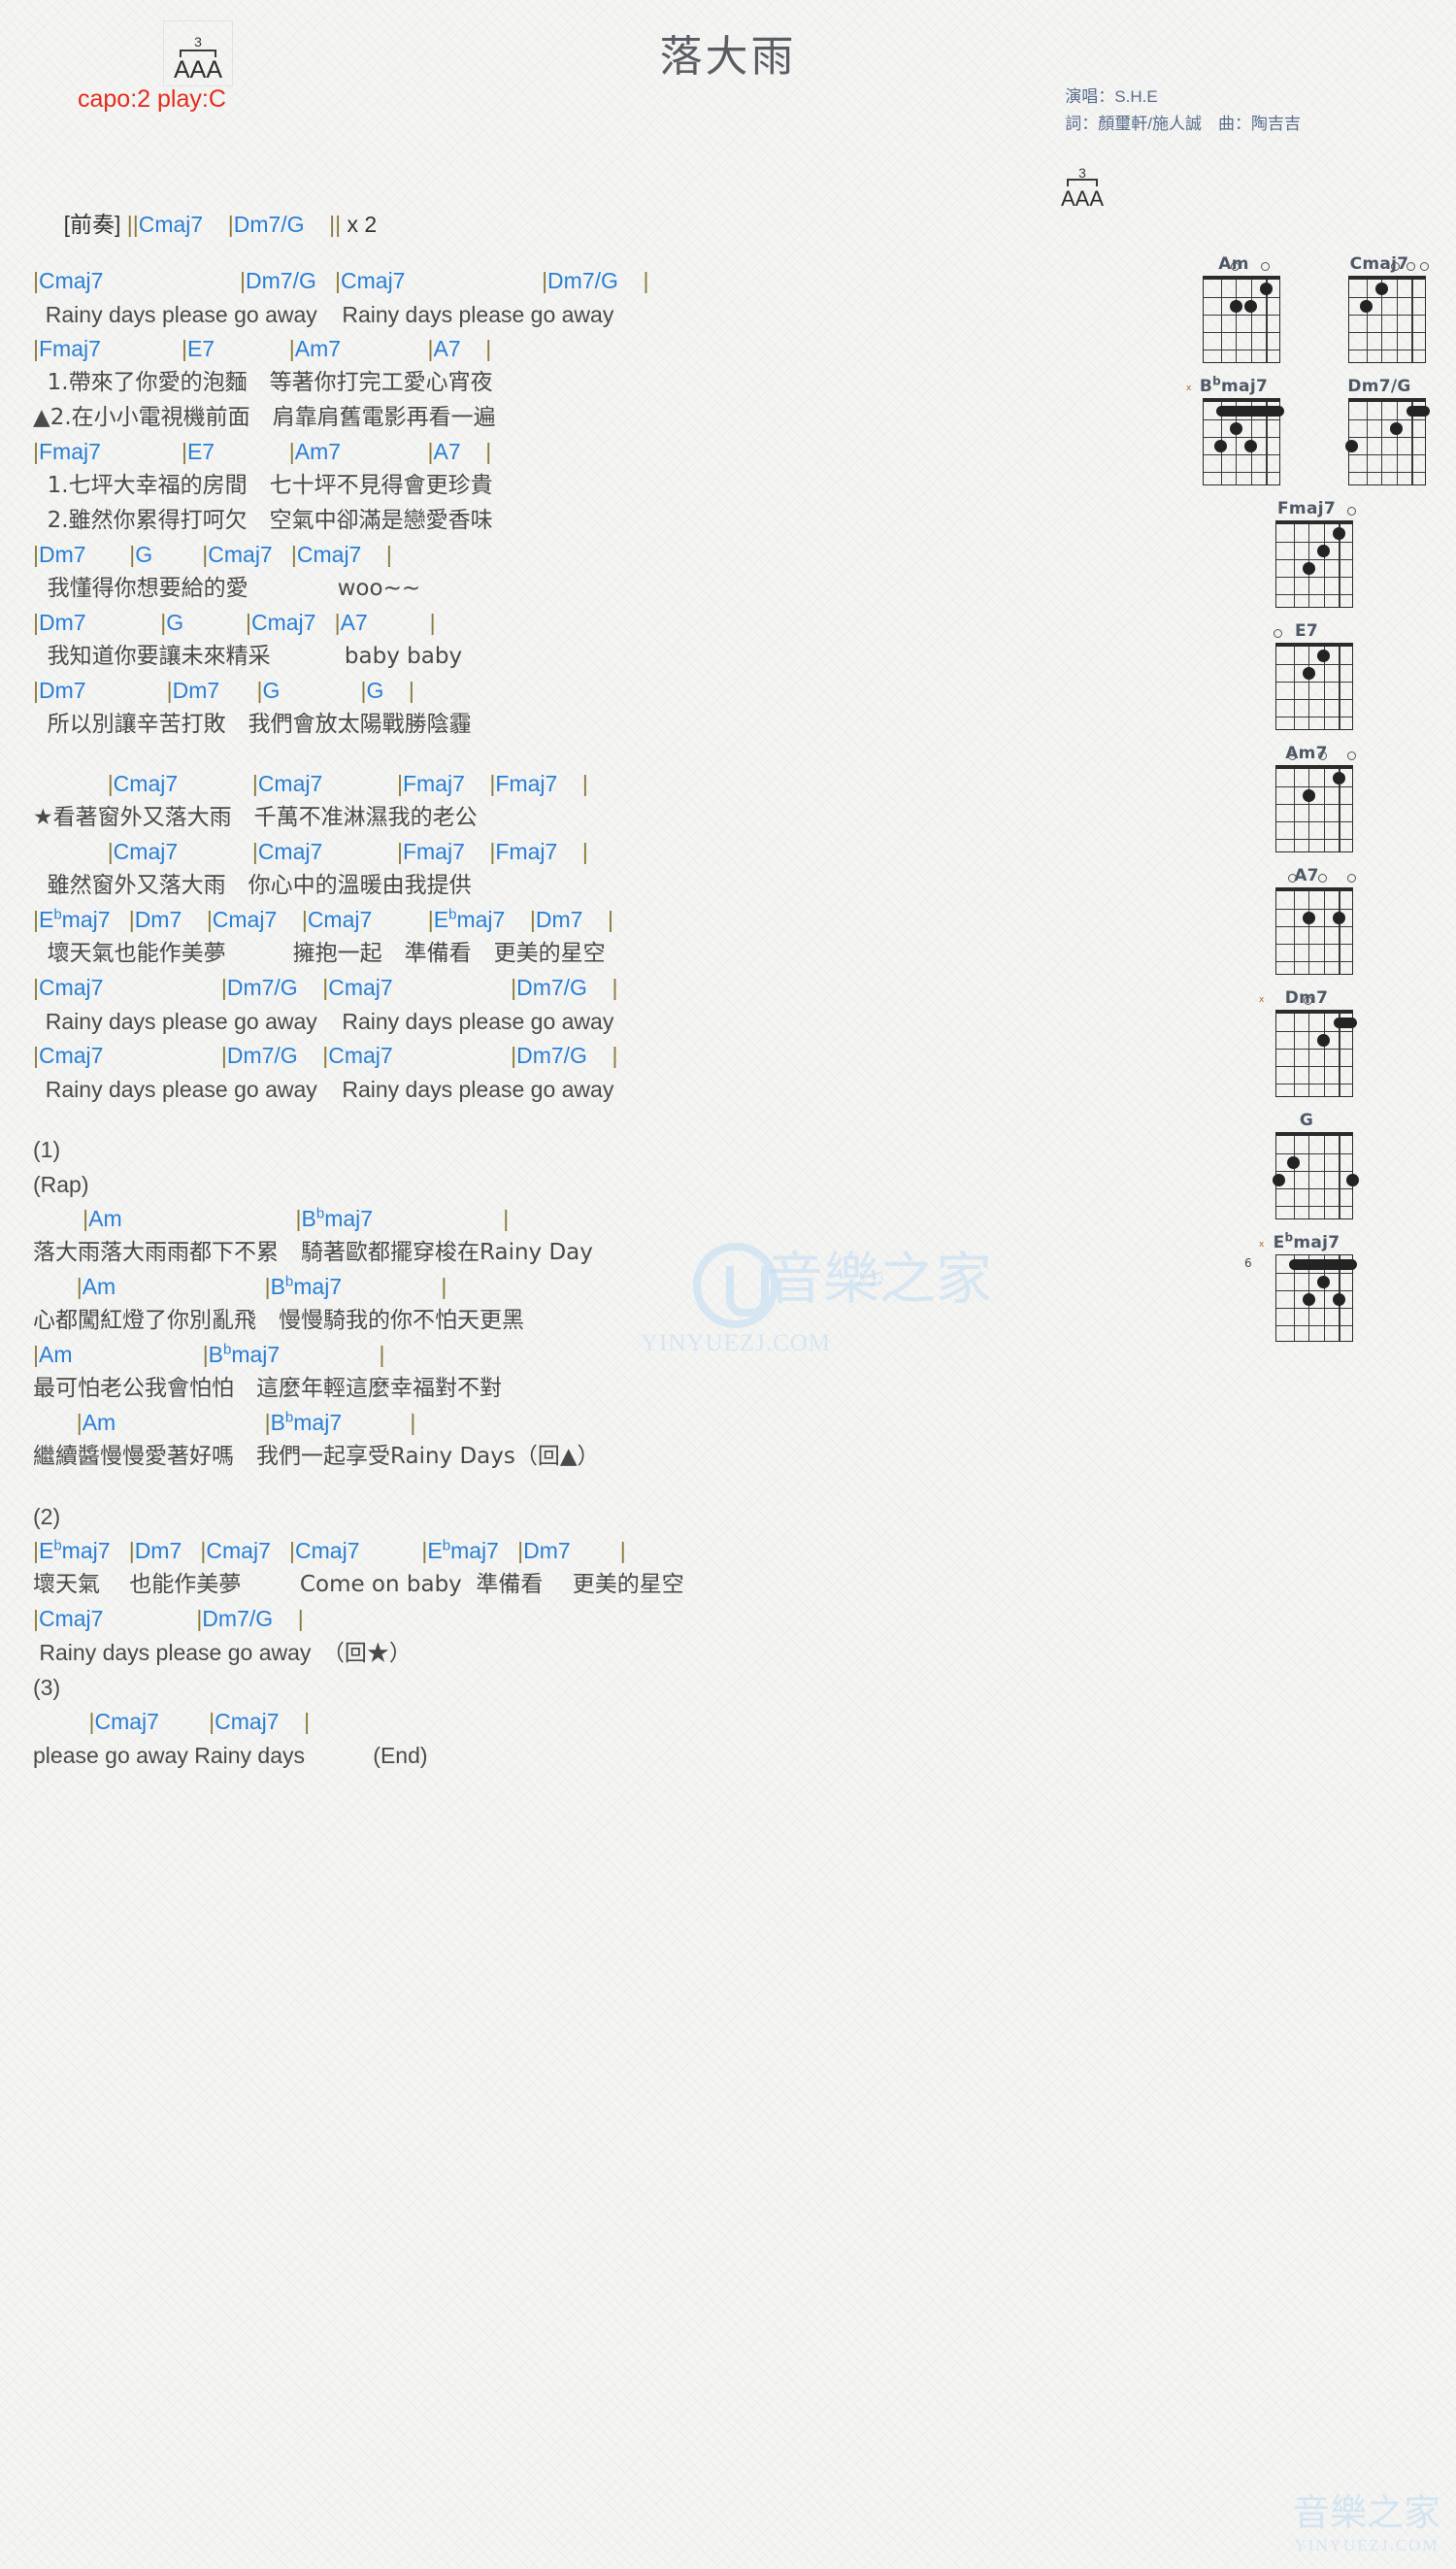  I want to click on lyric-line: 1.七坪大幸福的房間 七十坪不見得會更珍貴, so click(263, 486).